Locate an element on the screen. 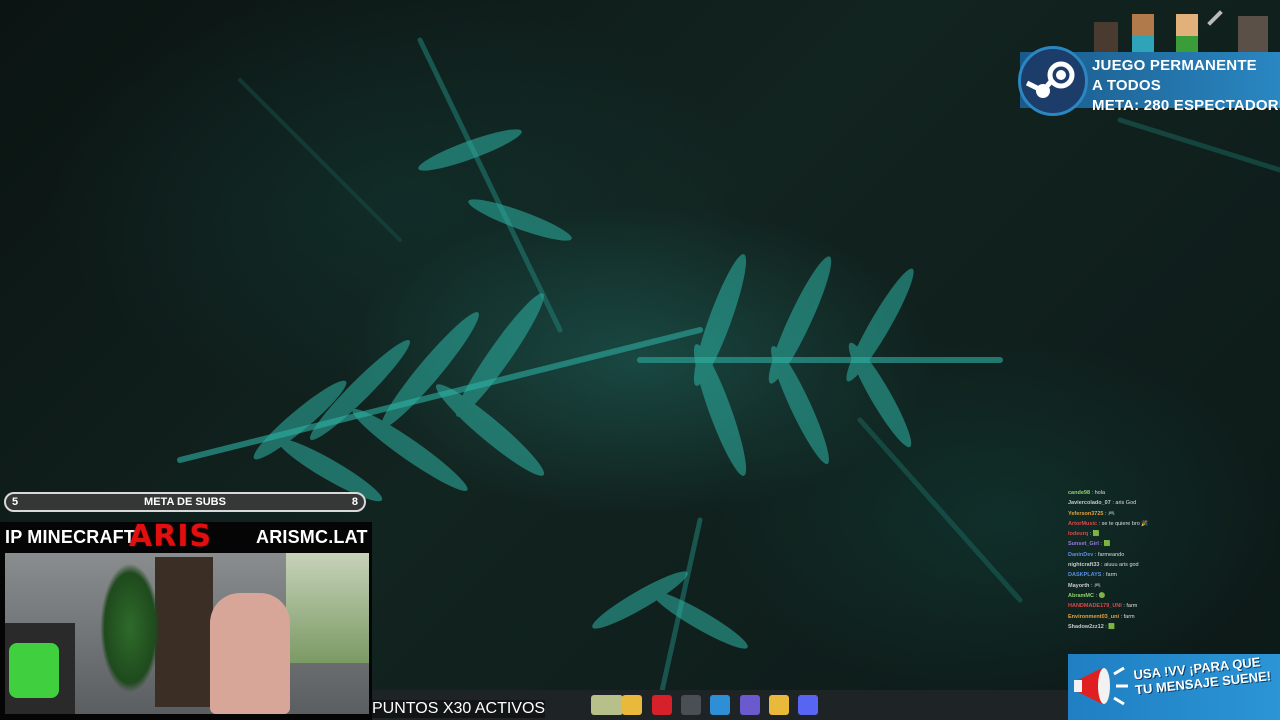  steam-meta: META: 280 ESPECTADORES is located at coordinates (1186, 106).